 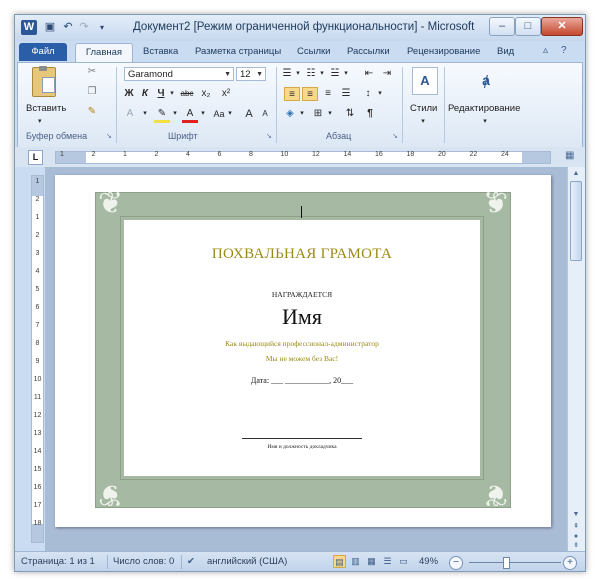 What do you see at coordinates (564, 50) in the screenshot?
I see `help-icon: ?` at bounding box center [564, 50].